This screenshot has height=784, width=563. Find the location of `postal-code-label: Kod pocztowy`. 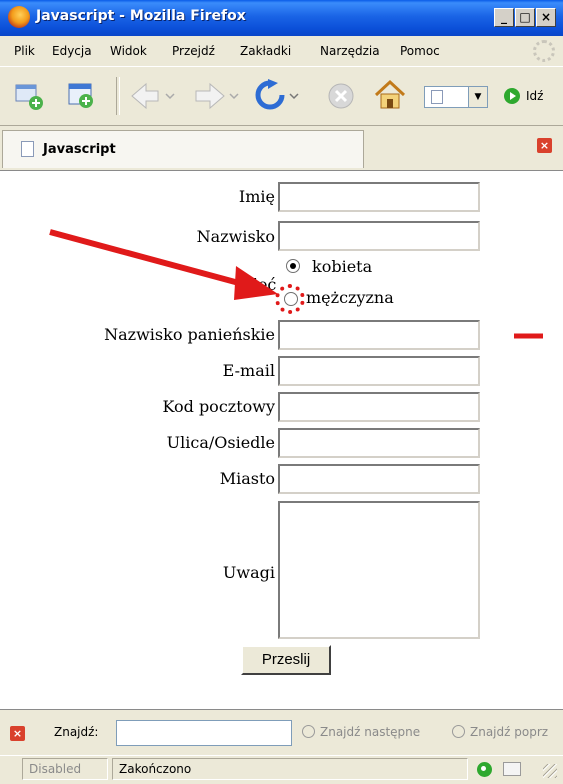

postal-code-label: Kod pocztowy is located at coordinates (218, 406).